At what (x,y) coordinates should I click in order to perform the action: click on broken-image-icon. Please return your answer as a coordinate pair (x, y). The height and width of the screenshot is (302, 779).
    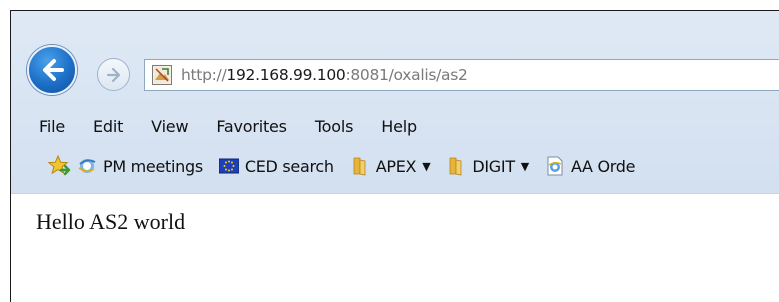
    Looking at the image, I should click on (162, 75).